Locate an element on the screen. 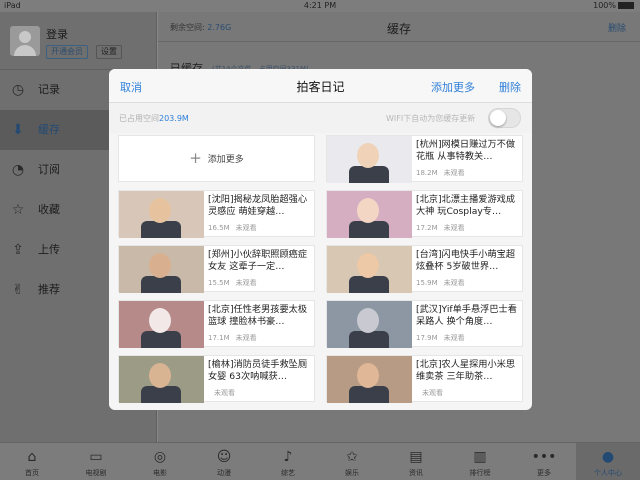 Image resolution: width=640 pixels, height=480 pixels. video-size: 15.5M is located at coordinates (219, 283).